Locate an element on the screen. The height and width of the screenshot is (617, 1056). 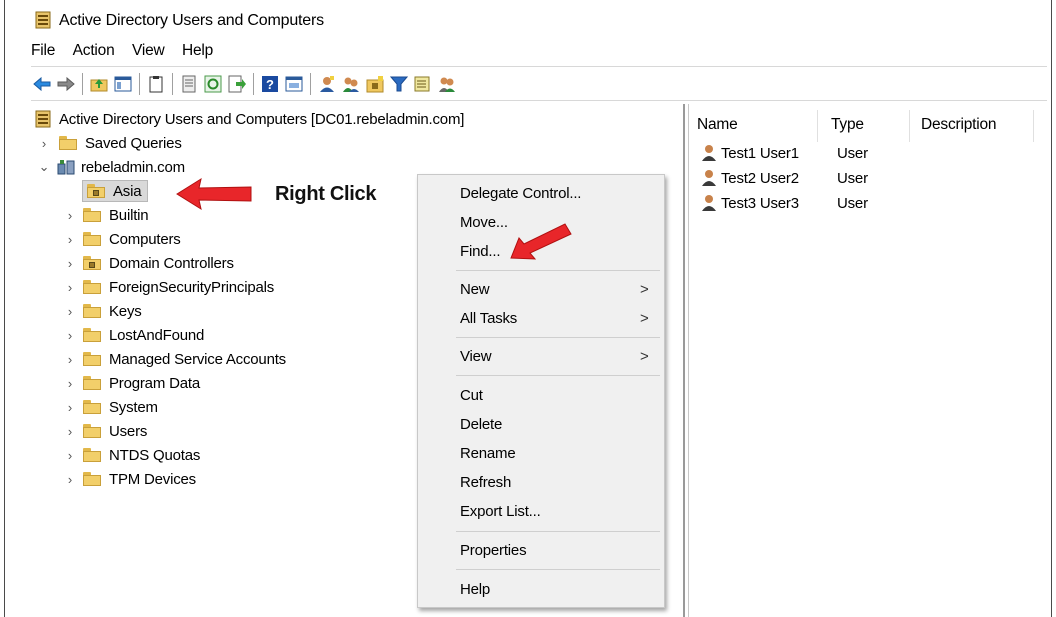
submenu-arrow-icon: > is located at coordinates (644, 318).